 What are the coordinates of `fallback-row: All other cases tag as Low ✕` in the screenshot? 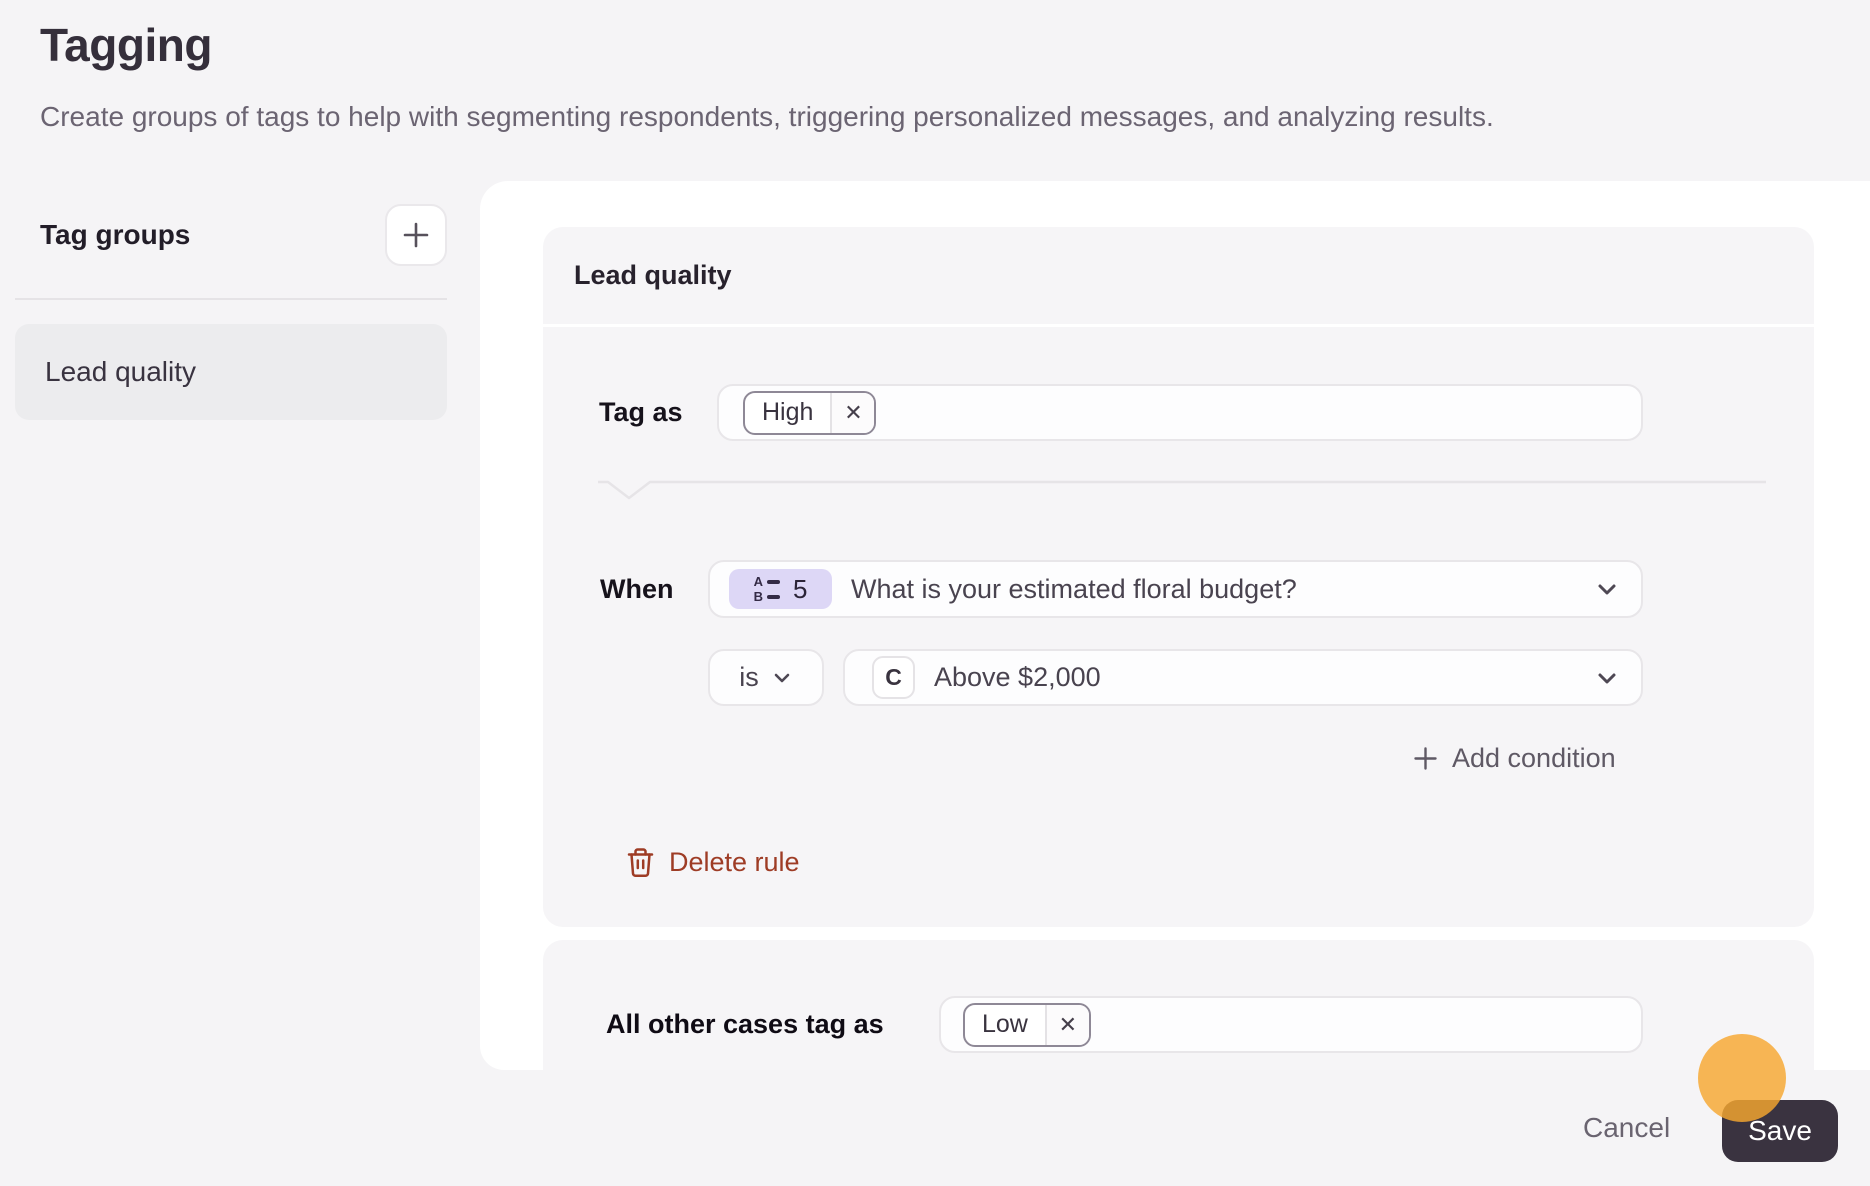 It's located at (1124, 1024).